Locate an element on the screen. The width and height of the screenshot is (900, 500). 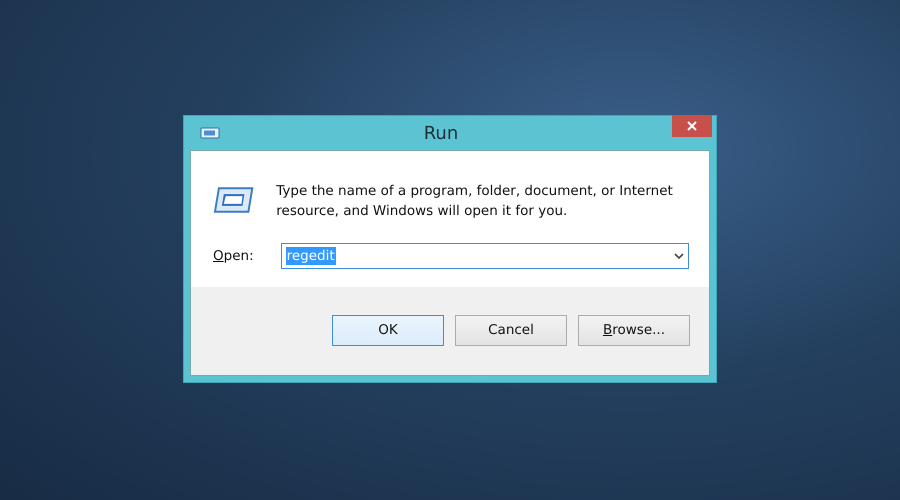
window-title: Run is located at coordinates (441, 133).